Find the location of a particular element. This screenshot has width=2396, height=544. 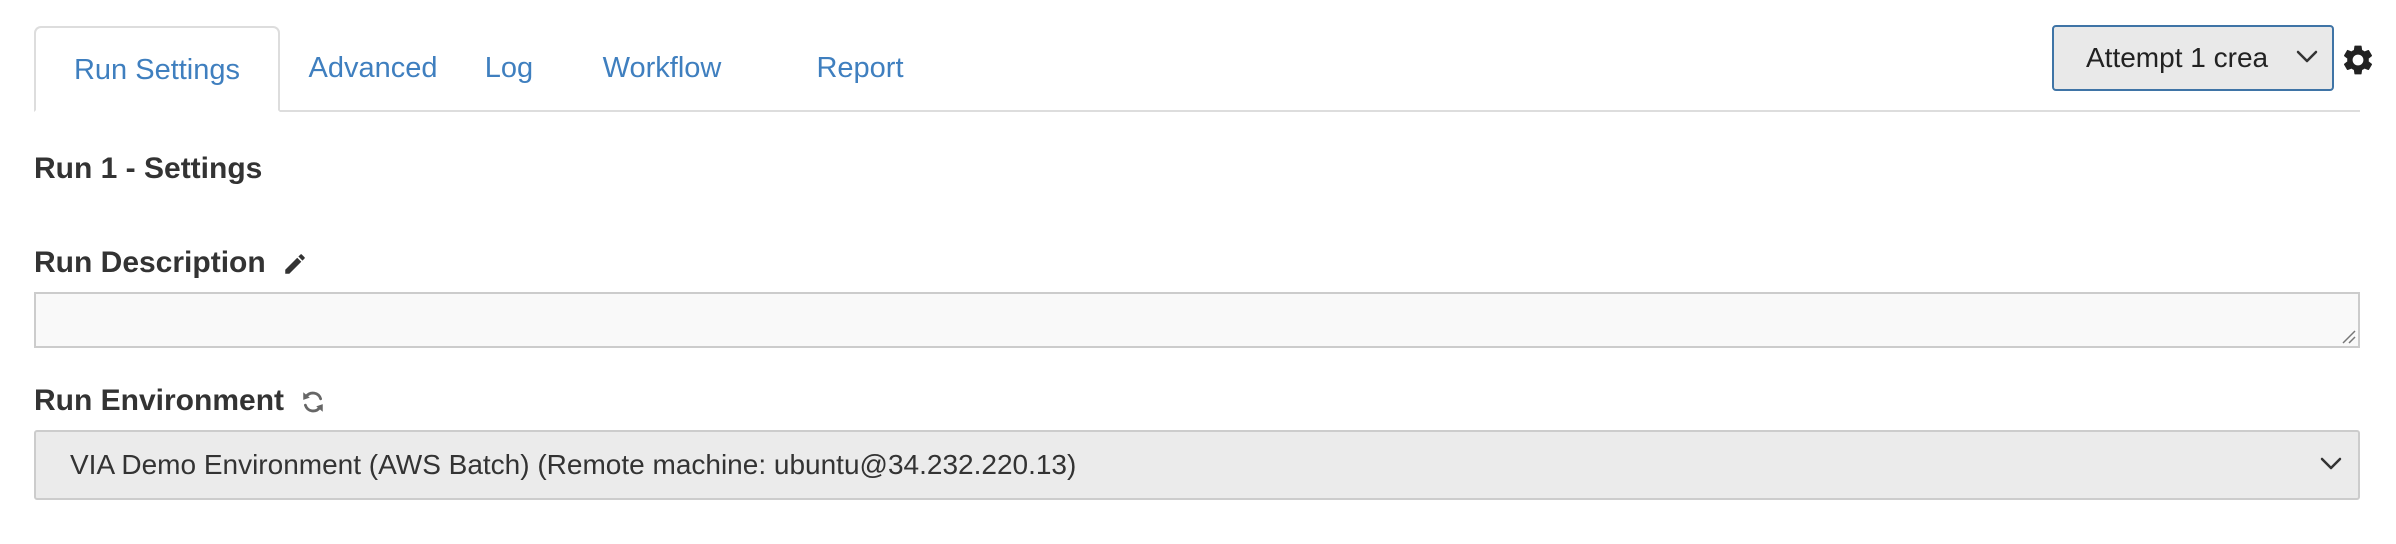

tab-advanced: Advanced is located at coordinates (373, 68).